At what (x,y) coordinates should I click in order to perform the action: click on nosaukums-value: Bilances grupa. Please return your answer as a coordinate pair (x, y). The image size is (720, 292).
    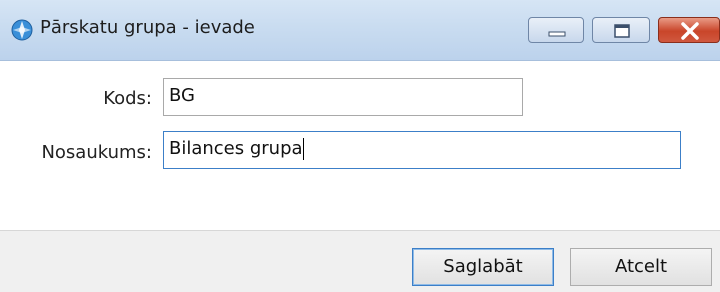
    Looking at the image, I should click on (236, 148).